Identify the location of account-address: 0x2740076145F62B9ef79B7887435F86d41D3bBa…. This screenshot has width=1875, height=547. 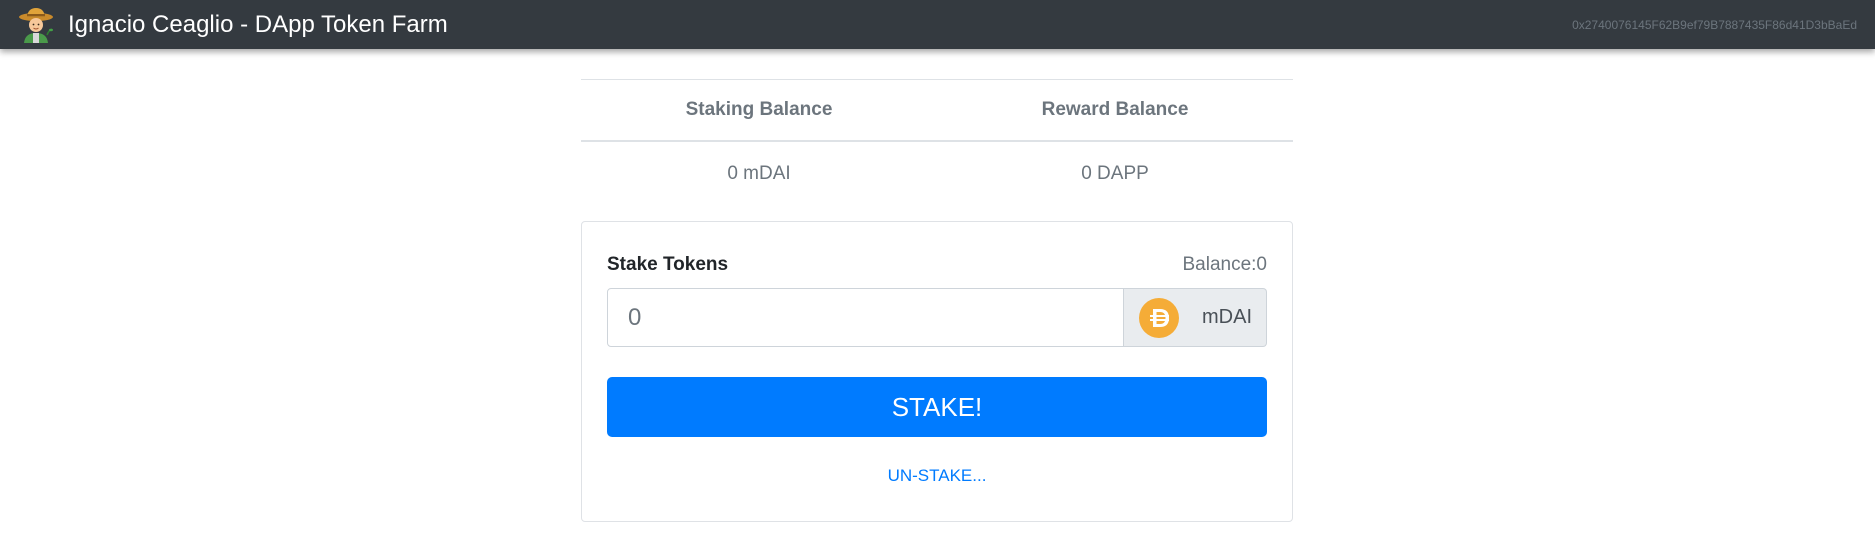
(1714, 24).